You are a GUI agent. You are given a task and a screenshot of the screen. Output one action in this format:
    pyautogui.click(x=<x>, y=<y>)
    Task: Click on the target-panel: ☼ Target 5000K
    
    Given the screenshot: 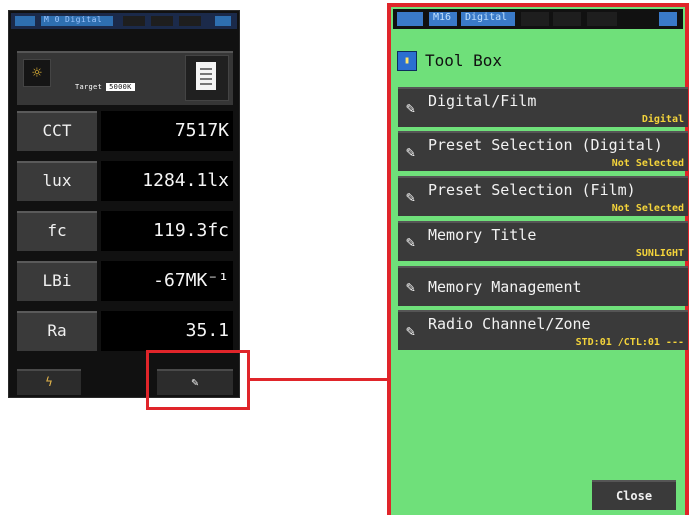 What is the action you would take?
    pyautogui.click(x=125, y=78)
    